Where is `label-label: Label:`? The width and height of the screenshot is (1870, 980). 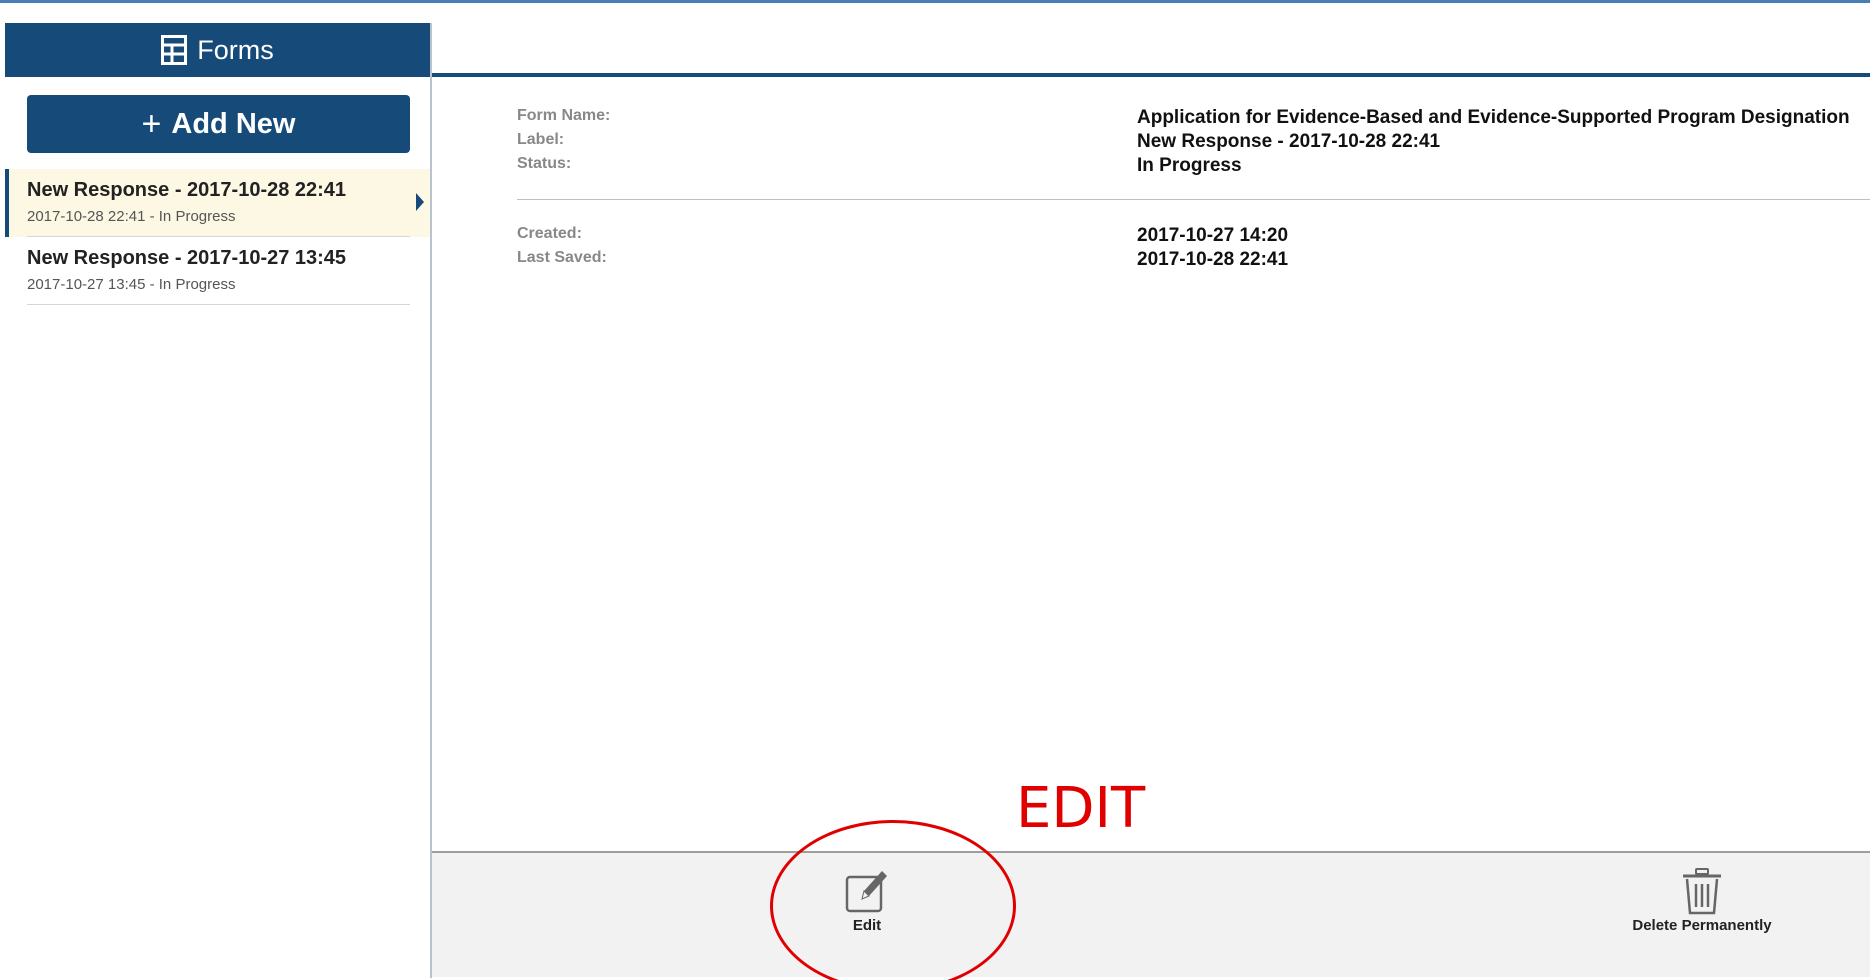 label-label: Label: is located at coordinates (541, 139).